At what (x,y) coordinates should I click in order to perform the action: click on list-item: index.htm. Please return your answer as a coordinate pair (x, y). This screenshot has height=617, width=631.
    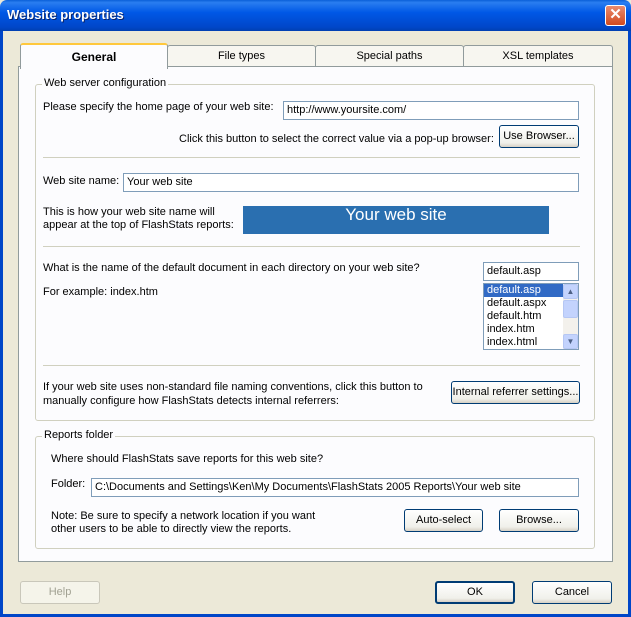
    Looking at the image, I should click on (524, 329).